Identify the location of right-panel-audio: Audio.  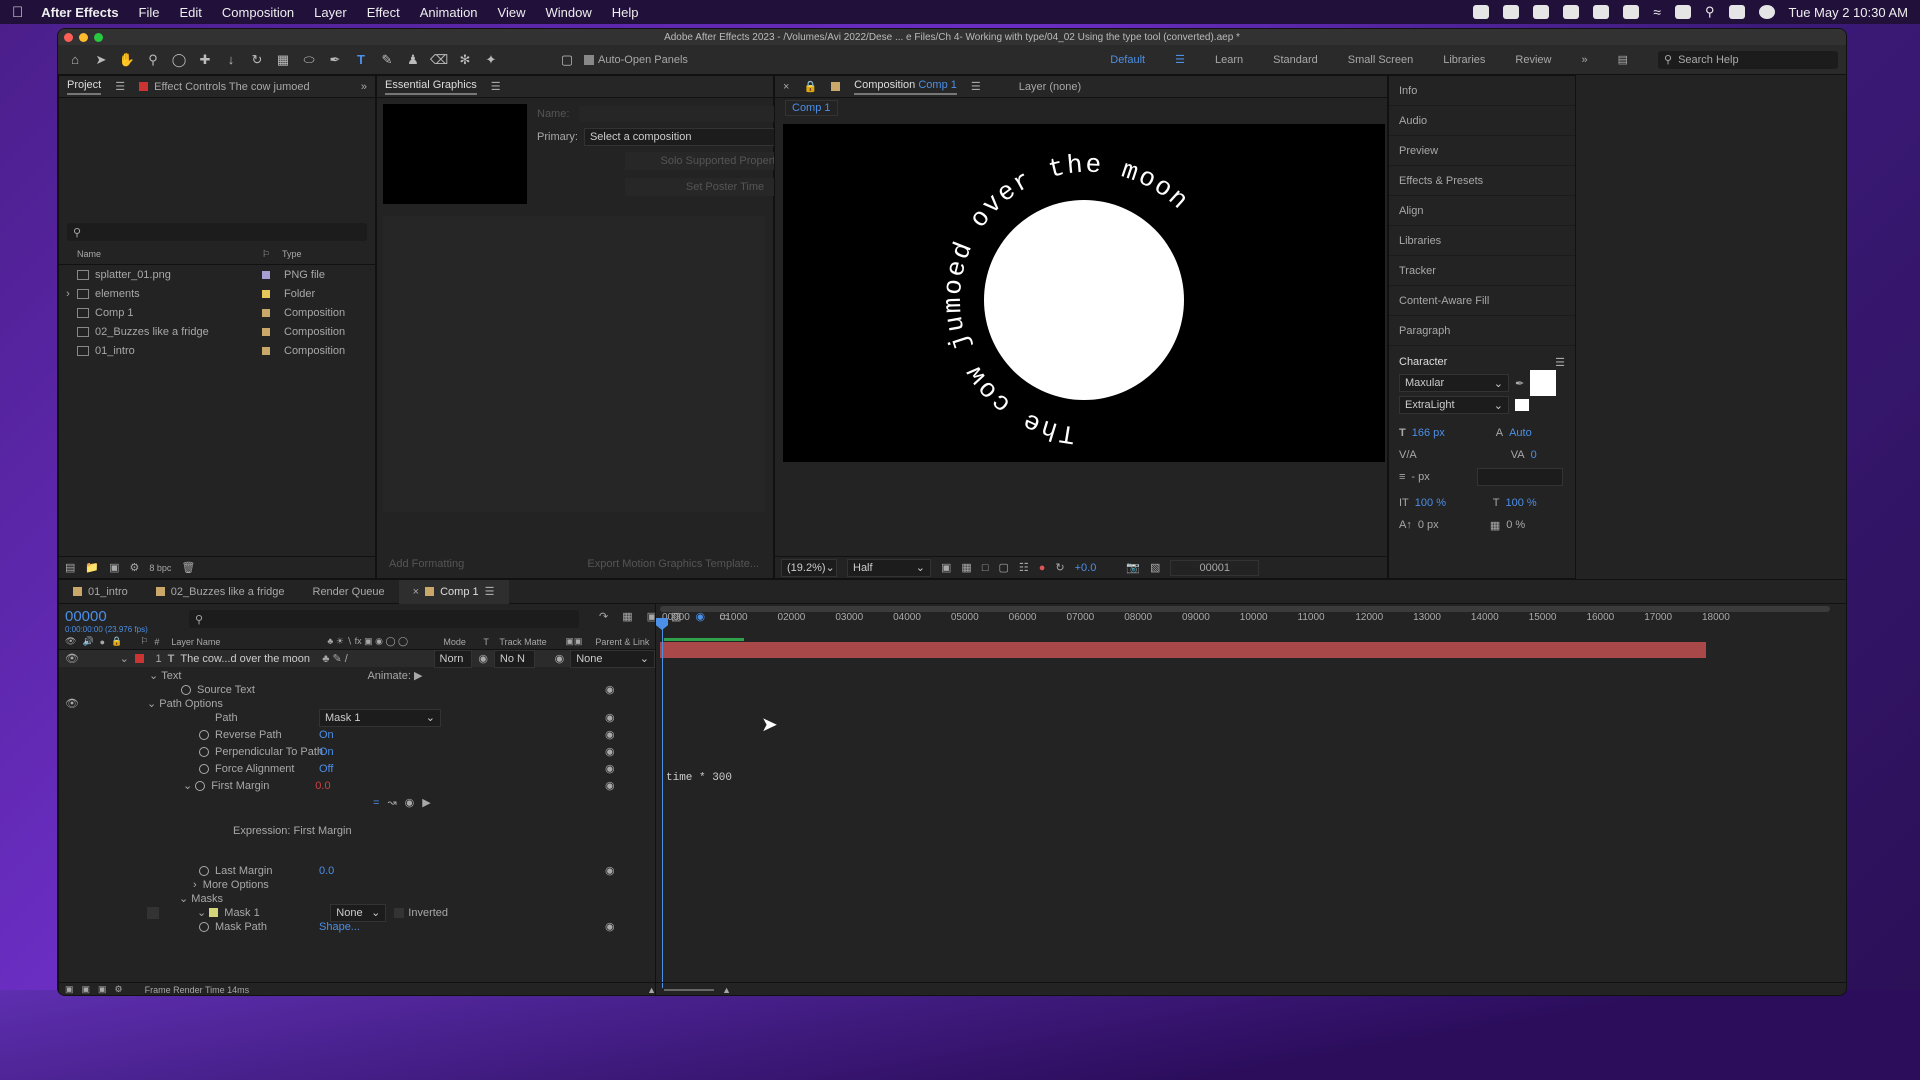
(1482, 121).